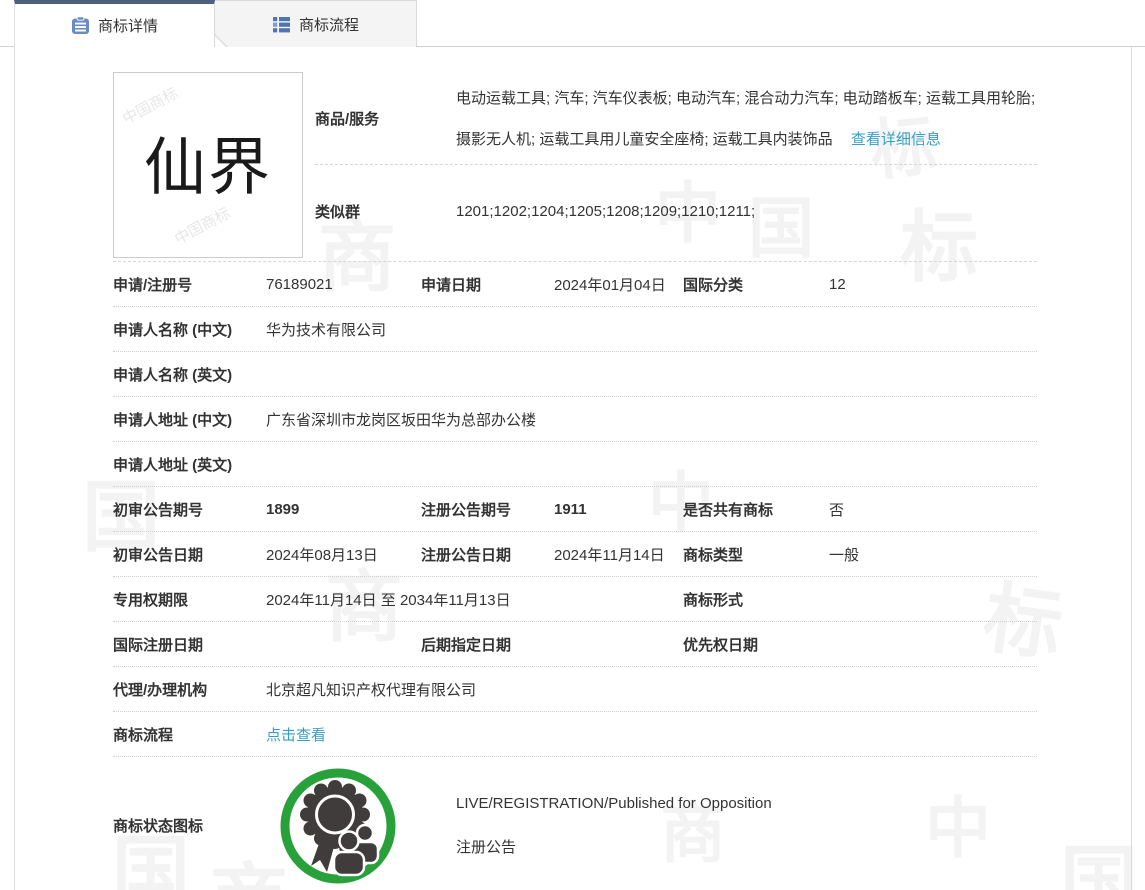 Image resolution: width=1145 pixels, height=890 pixels. I want to click on row-trademark-process: 商标流程 点击查看, so click(575, 734).